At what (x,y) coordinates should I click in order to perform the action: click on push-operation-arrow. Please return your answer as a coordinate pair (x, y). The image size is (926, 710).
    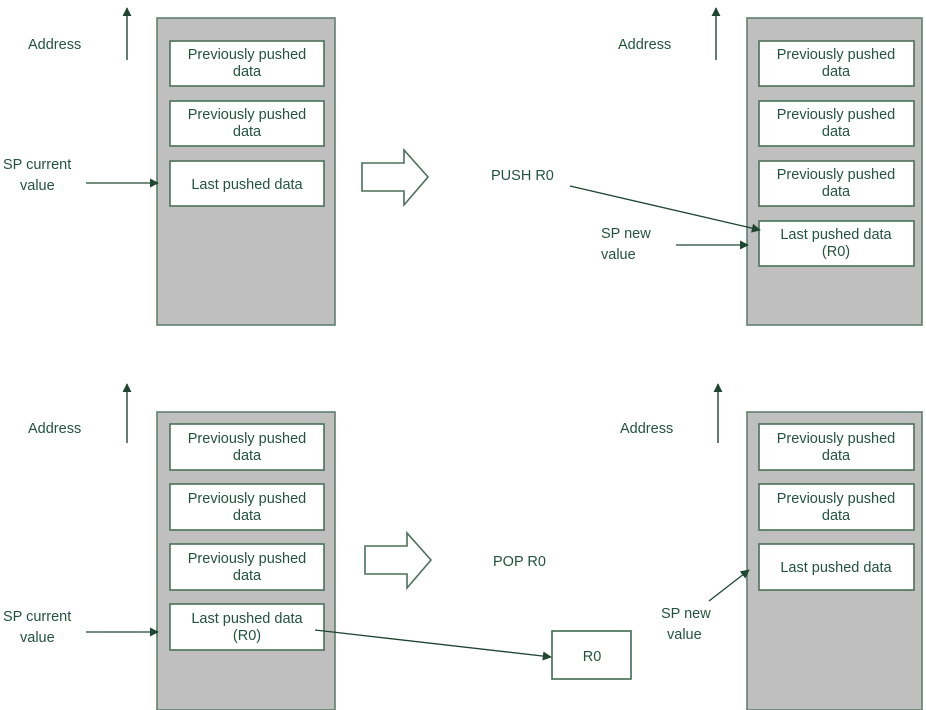
    Looking at the image, I should click on (665, 209).